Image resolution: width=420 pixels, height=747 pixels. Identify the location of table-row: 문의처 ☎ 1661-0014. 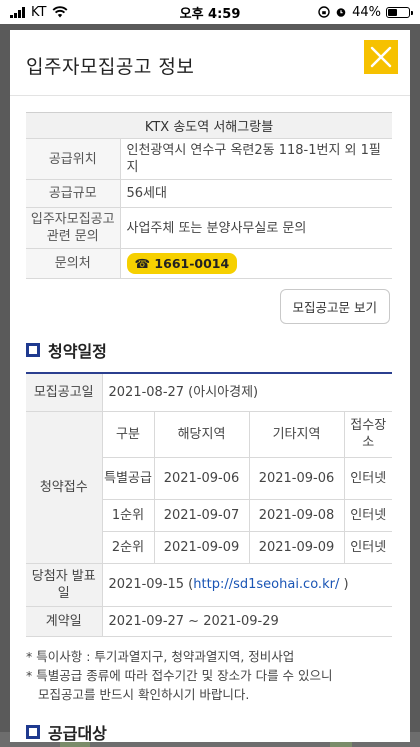
(209, 263).